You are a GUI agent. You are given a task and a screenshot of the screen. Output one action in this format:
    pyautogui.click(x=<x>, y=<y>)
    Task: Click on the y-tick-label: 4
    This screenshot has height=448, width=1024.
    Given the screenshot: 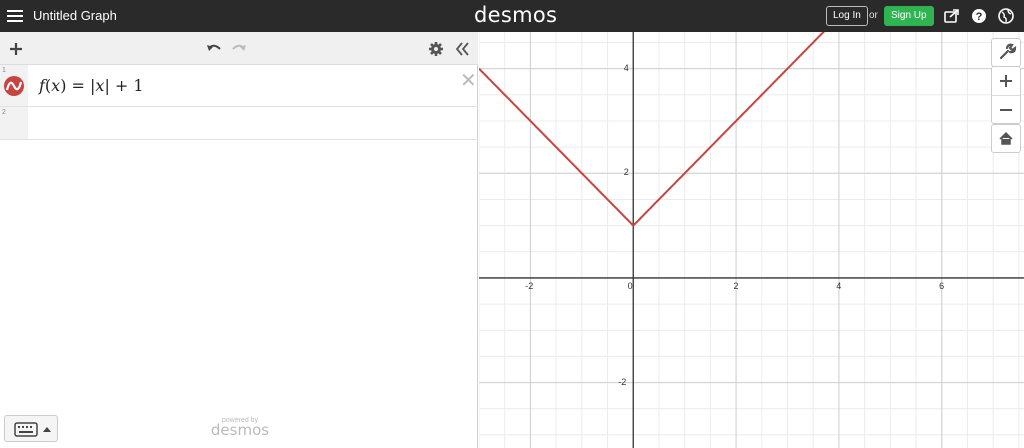 What is the action you would take?
    pyautogui.click(x=626, y=67)
    